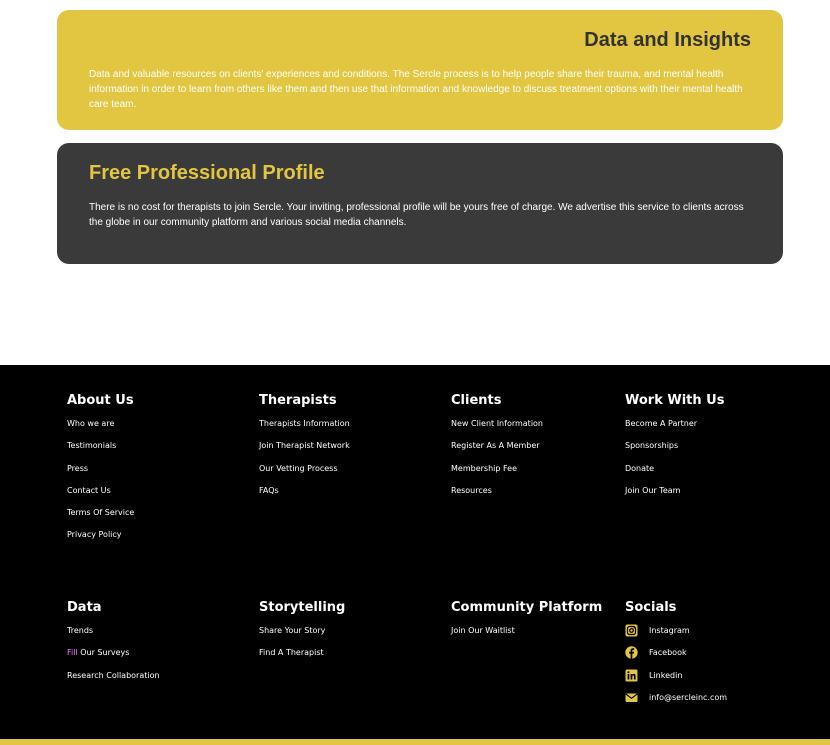  Describe the element at coordinates (113, 675) in the screenshot. I see `footer-link-research-collaboration: Research Collaboration` at that location.